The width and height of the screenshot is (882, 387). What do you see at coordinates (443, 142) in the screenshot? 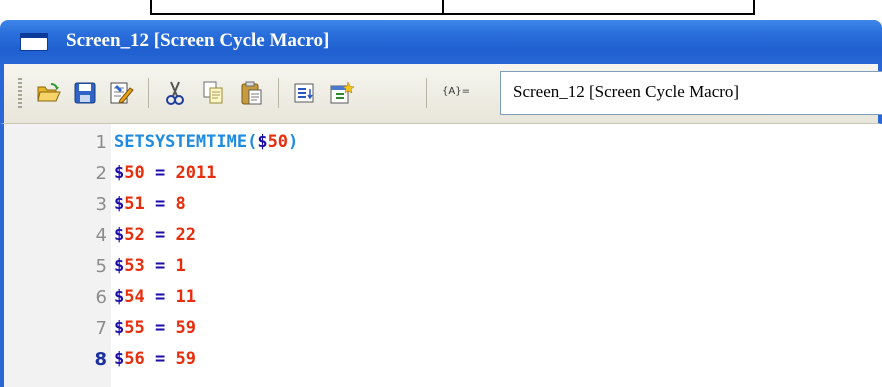
I see `code-line: 1 SETSYSTEMTIME($50)` at bounding box center [443, 142].